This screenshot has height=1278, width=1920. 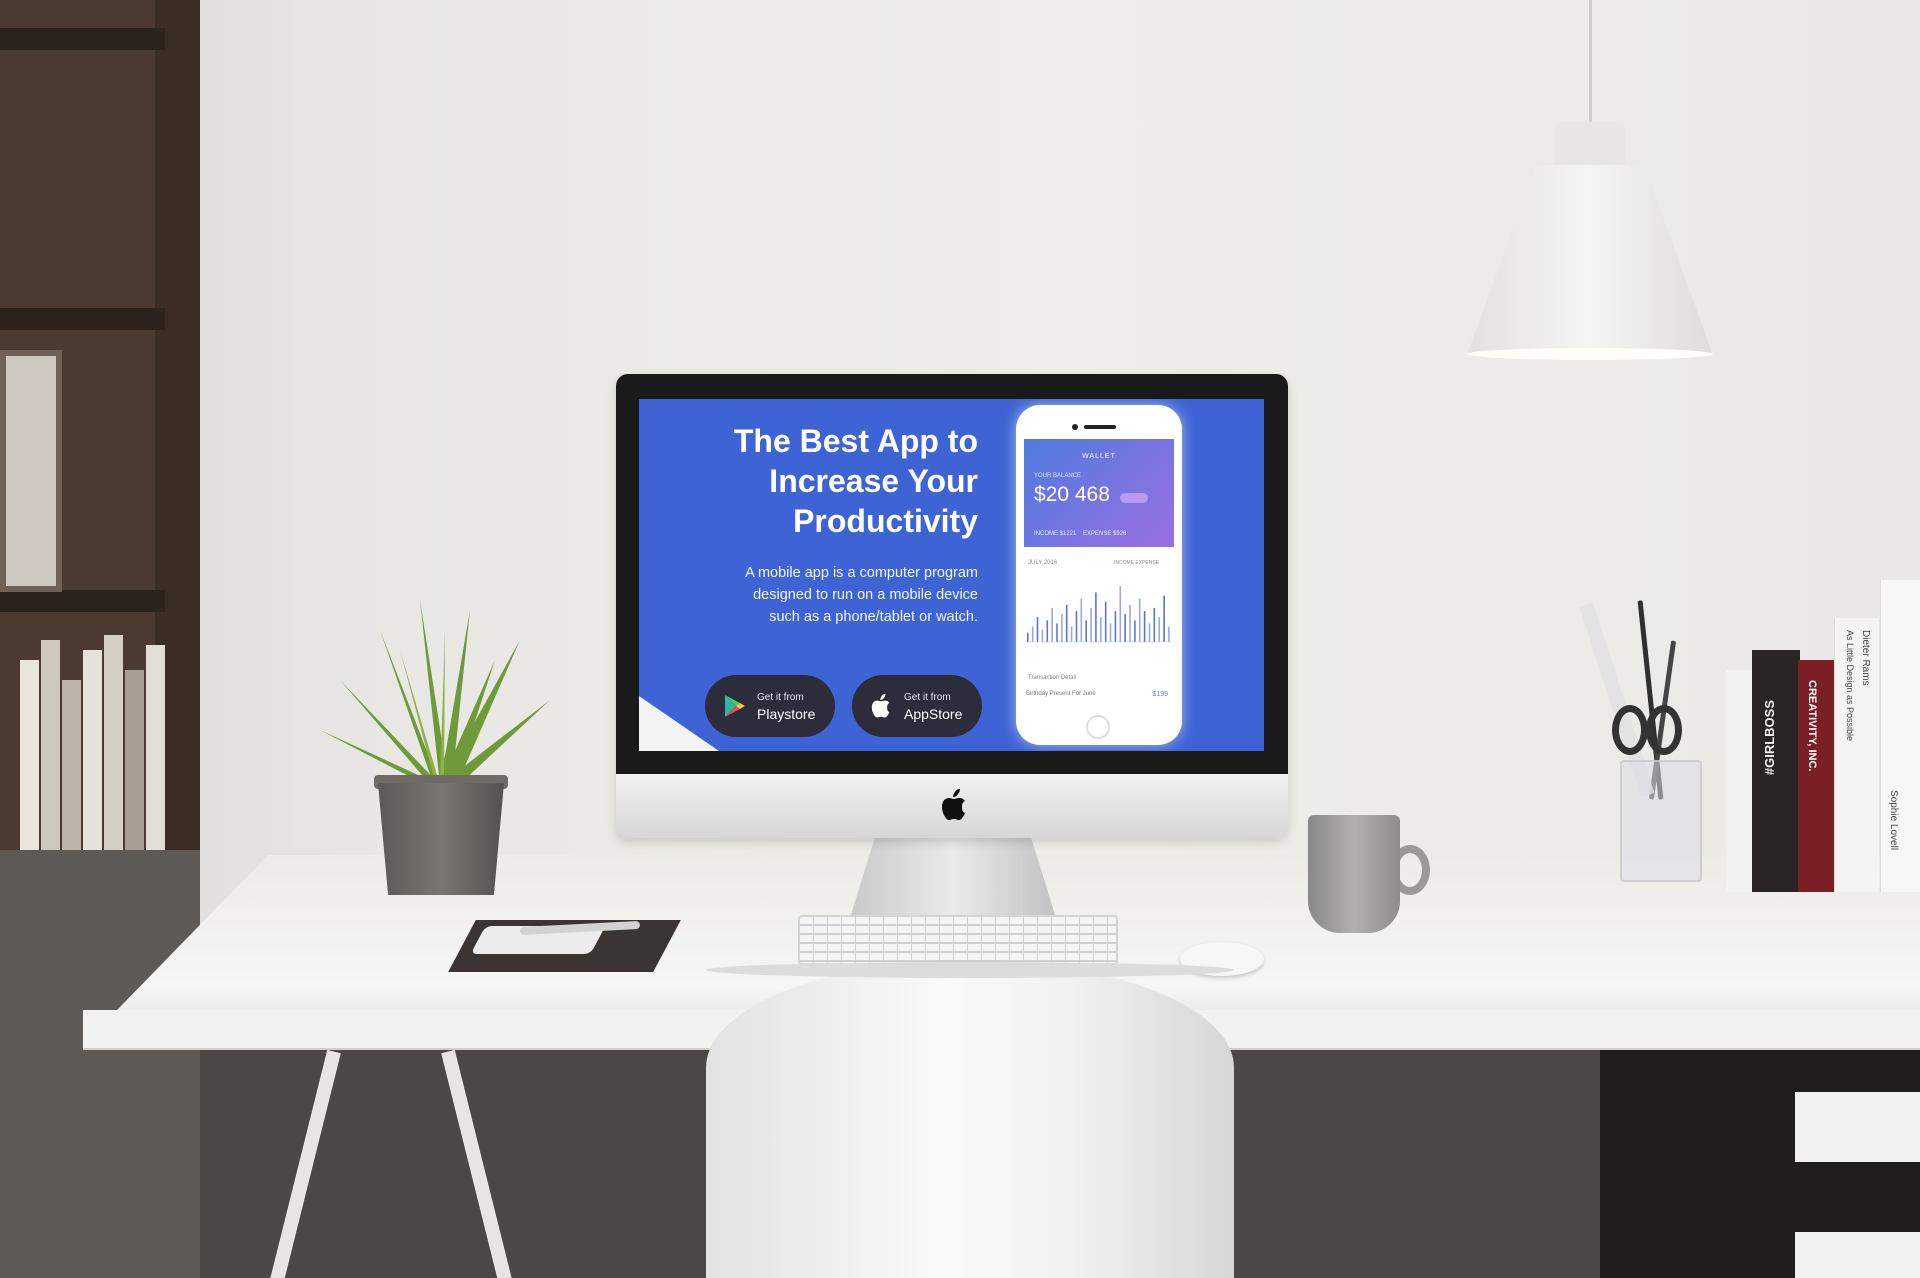 I want to click on transaction-row: Birthday Present For June $199, so click(x=1099, y=699).